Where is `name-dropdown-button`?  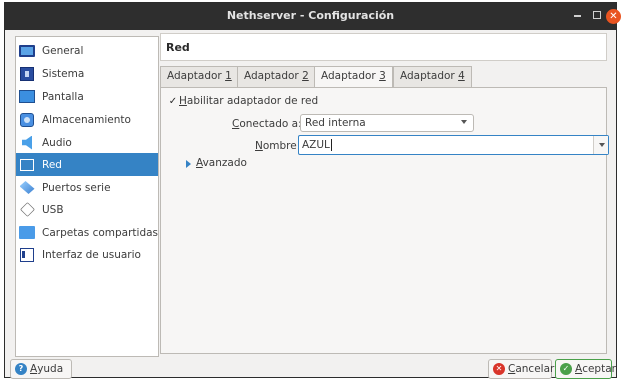 name-dropdown-button is located at coordinates (600, 145).